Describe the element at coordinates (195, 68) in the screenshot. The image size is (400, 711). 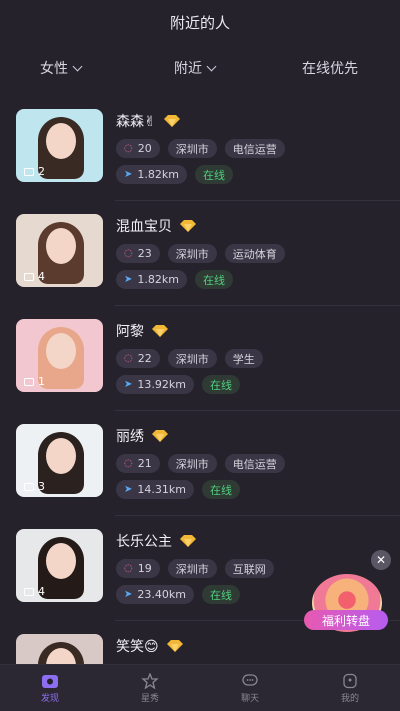
I see `distance-filter: 附近` at that location.